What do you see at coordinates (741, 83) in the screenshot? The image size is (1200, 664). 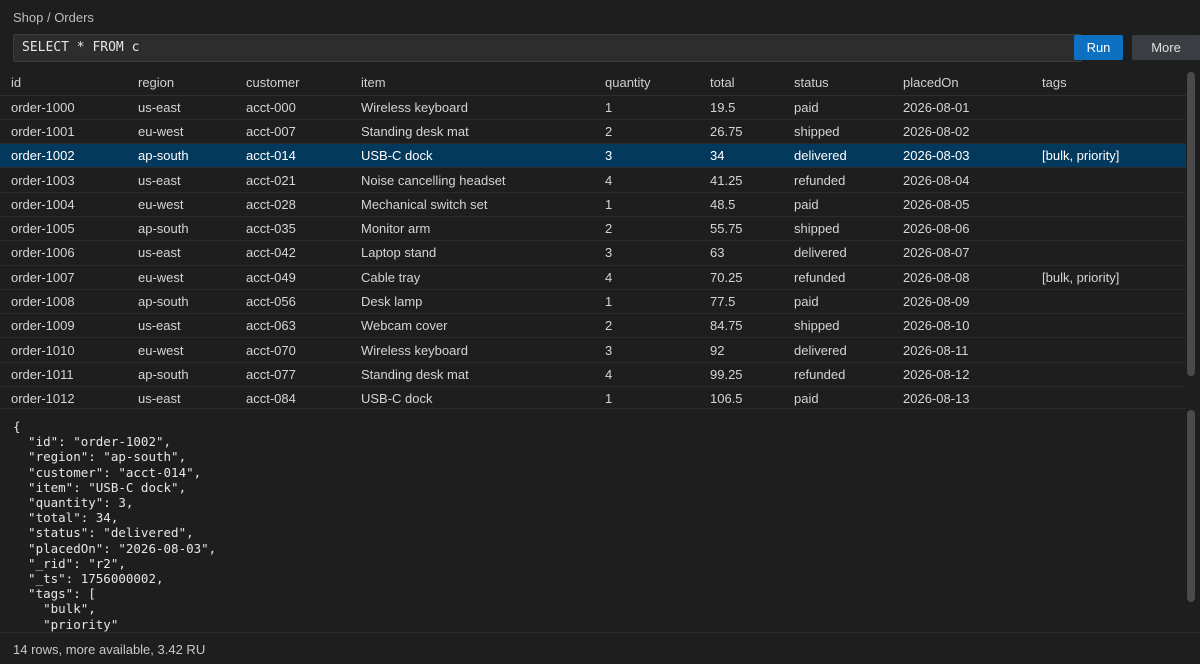 I see `column-header-total: total` at bounding box center [741, 83].